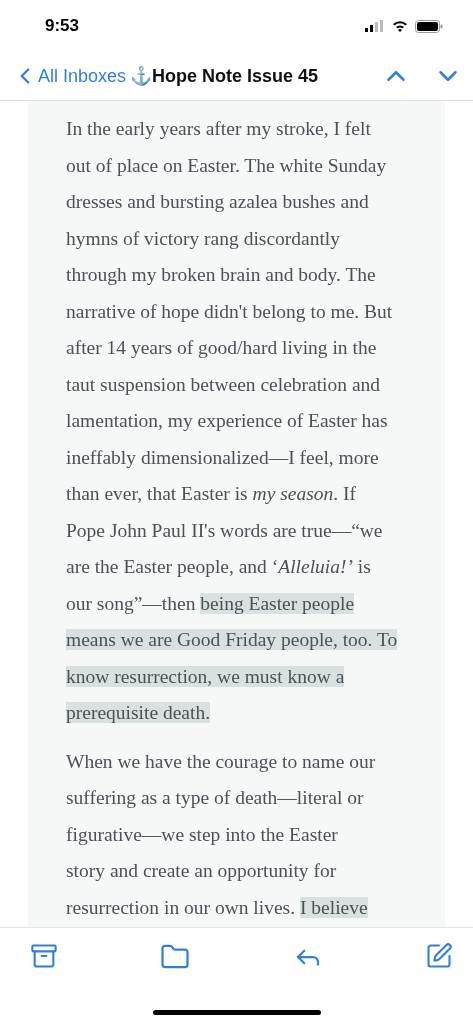 The width and height of the screenshot is (473, 1024). What do you see at coordinates (429, 26) in the screenshot?
I see `battery-icon` at bounding box center [429, 26].